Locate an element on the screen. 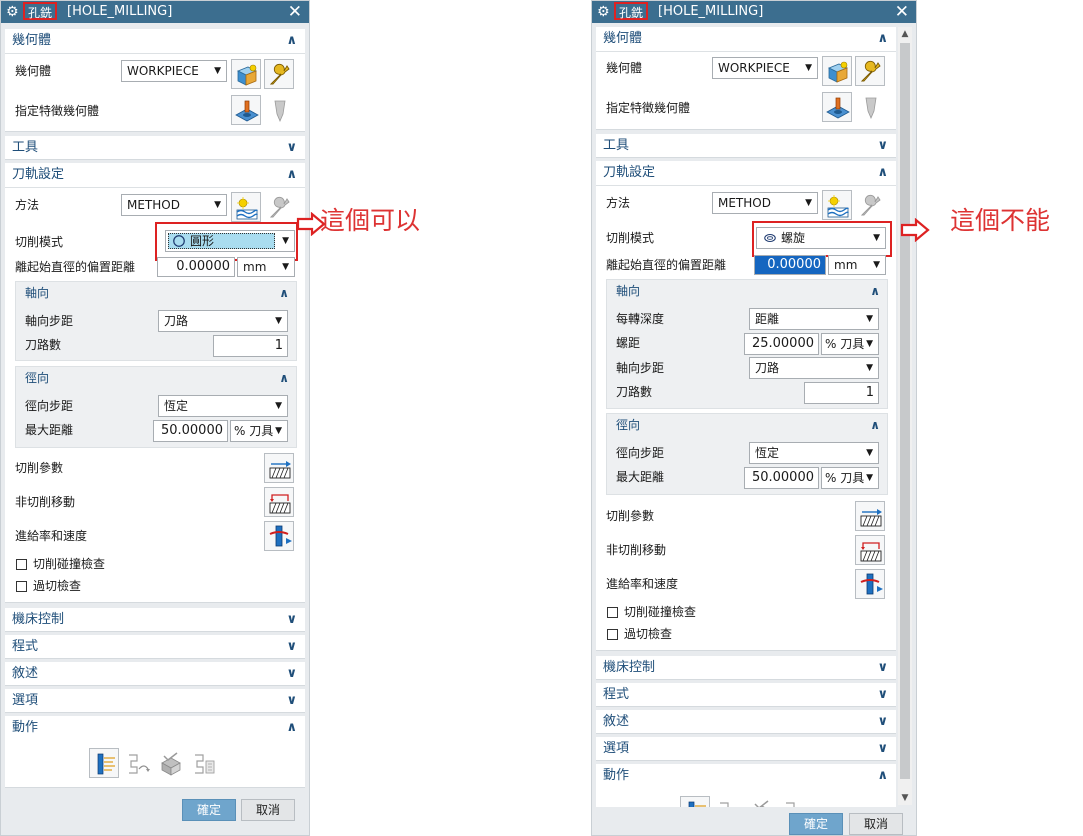 The width and height of the screenshot is (1083, 836). cut-mode-dropdown: 螺旋 ▼ is located at coordinates (821, 238).